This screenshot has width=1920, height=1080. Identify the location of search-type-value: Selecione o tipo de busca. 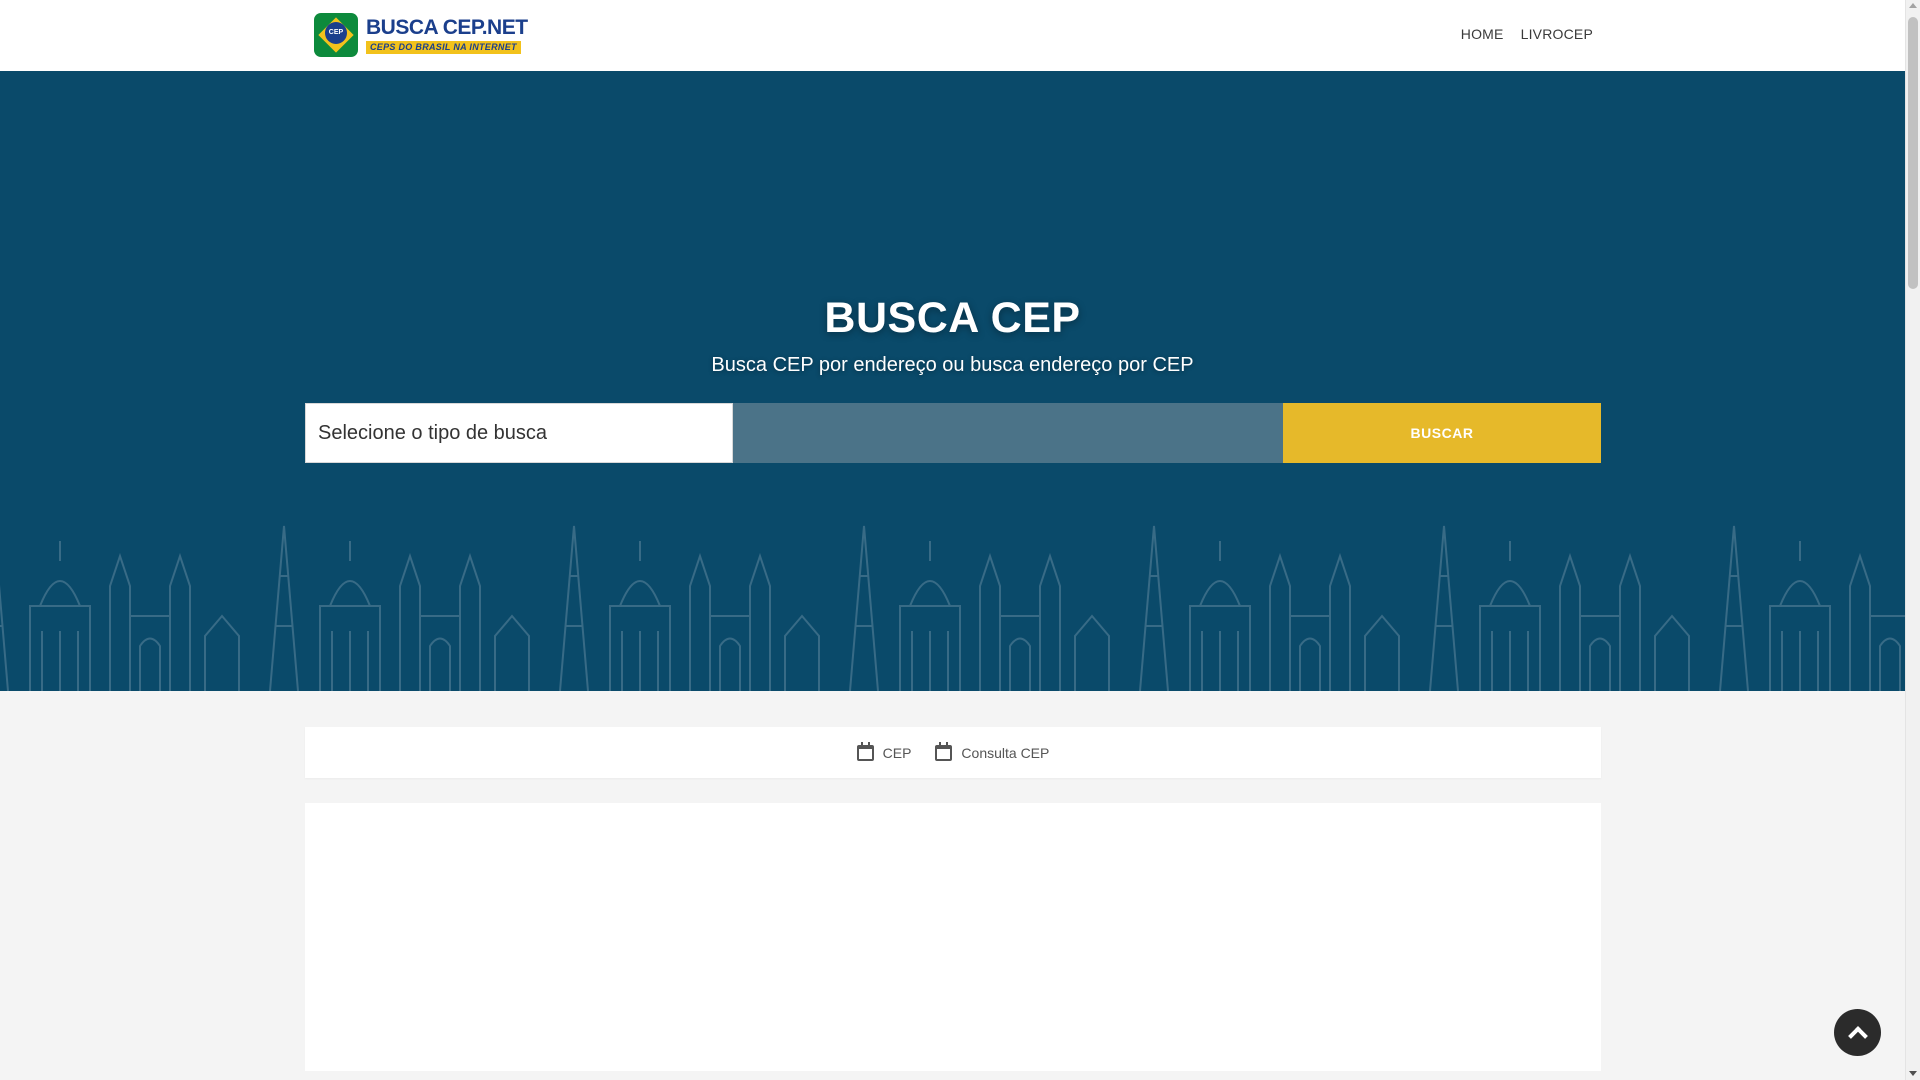
(433, 432).